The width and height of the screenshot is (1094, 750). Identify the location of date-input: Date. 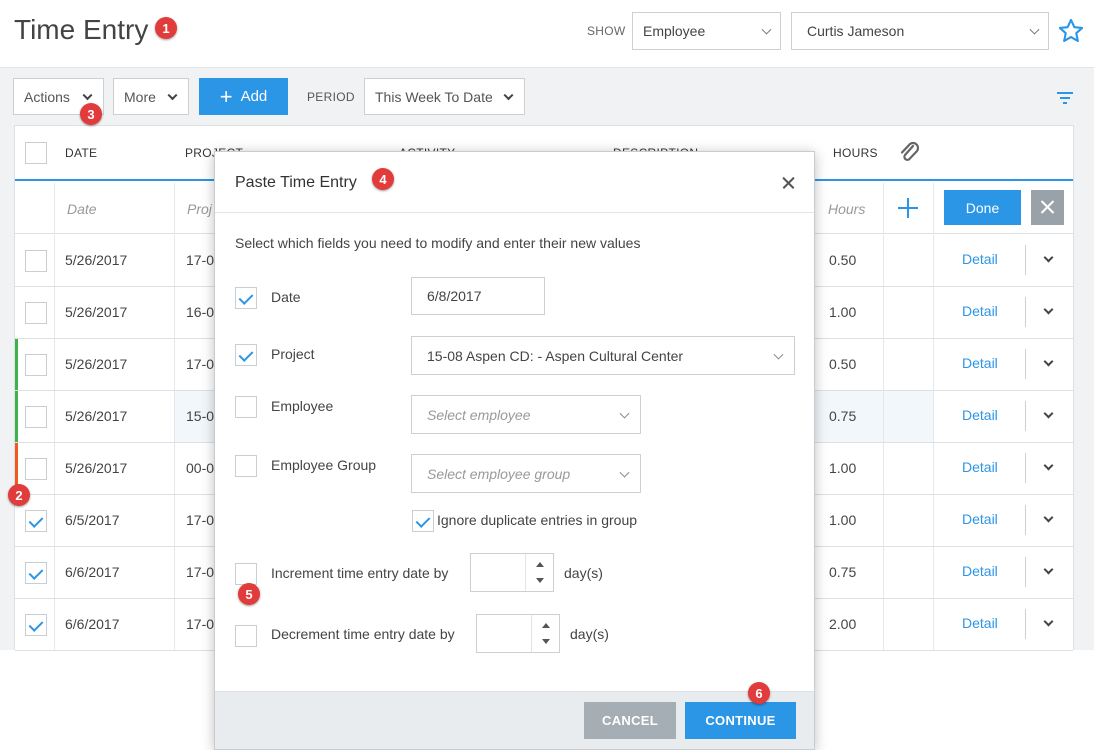
(82, 209).